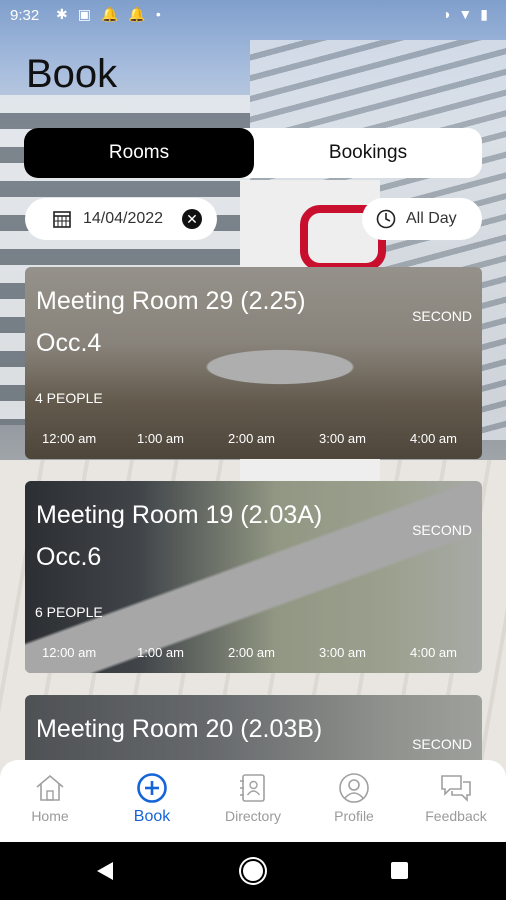 This screenshot has width=506, height=900. What do you see at coordinates (456, 788) in the screenshot?
I see `chat-icon` at bounding box center [456, 788].